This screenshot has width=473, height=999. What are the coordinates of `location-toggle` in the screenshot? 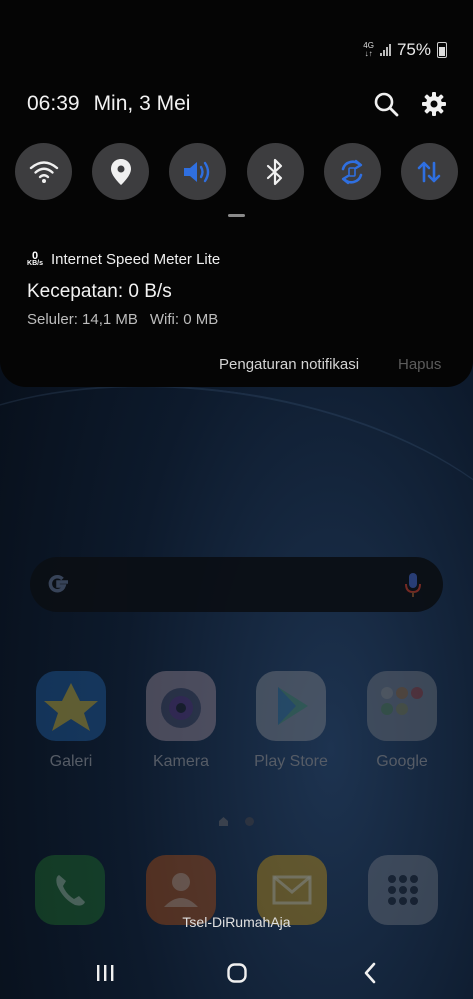 It's located at (121, 171).